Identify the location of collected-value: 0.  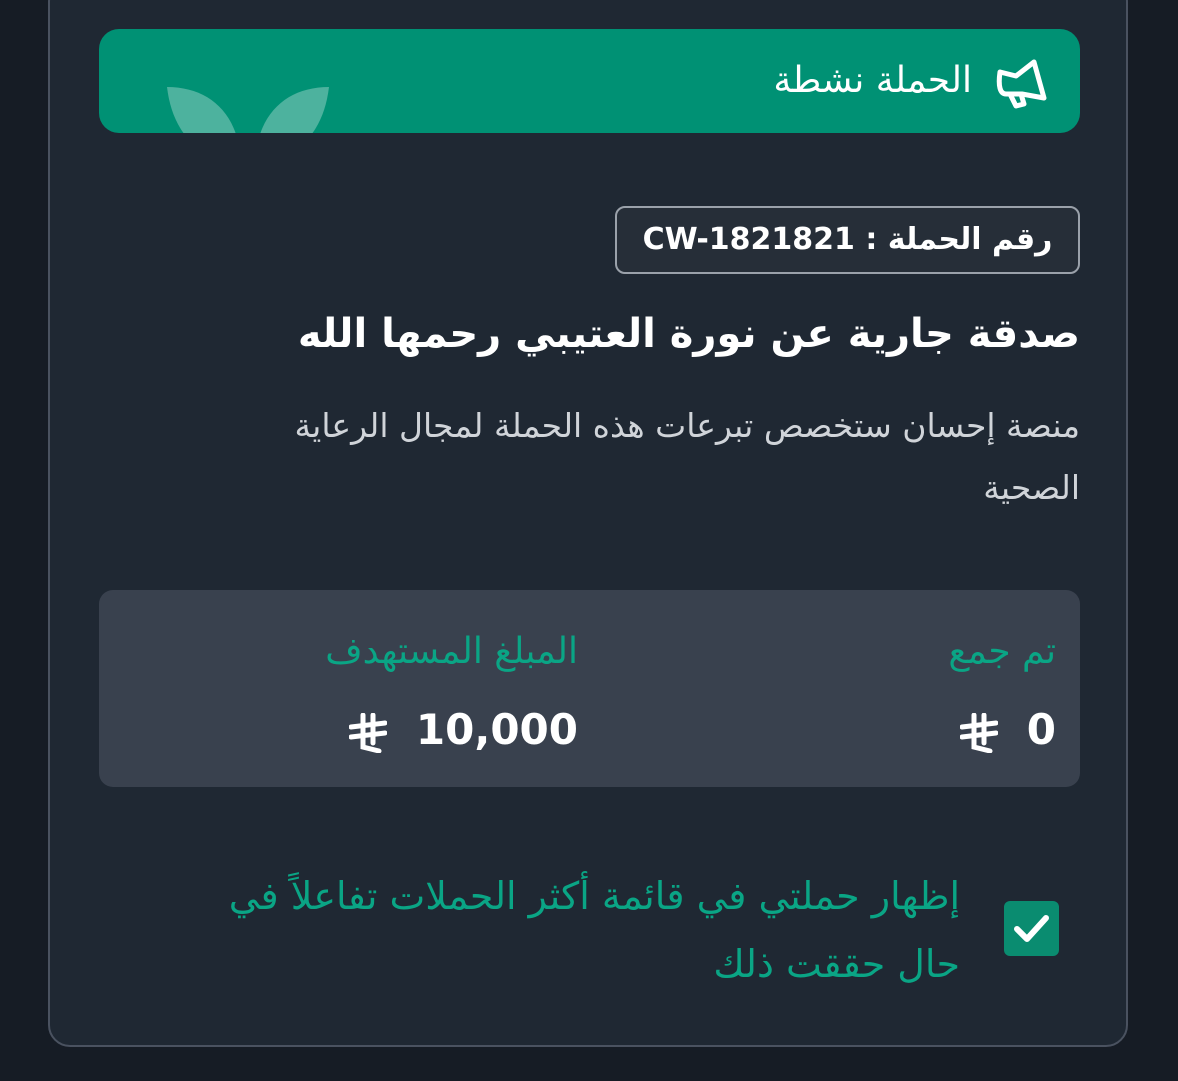
(1041, 729).